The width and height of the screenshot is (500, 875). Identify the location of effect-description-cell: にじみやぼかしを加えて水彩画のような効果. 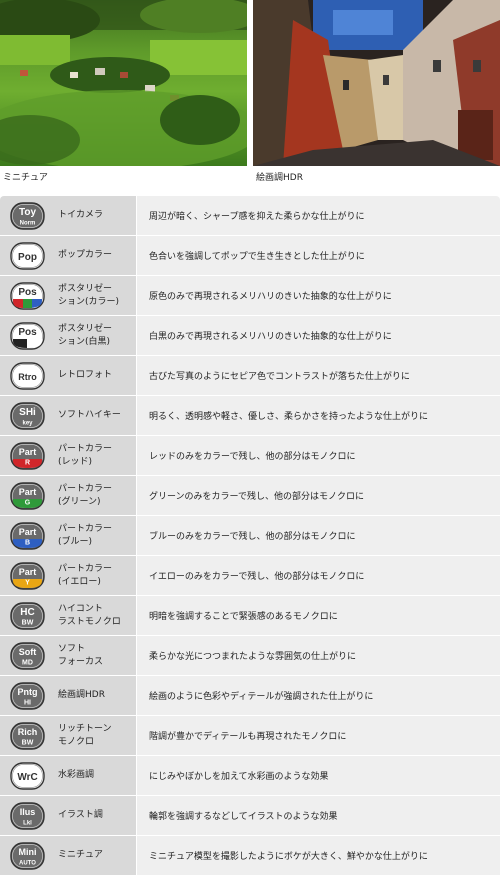
(318, 775).